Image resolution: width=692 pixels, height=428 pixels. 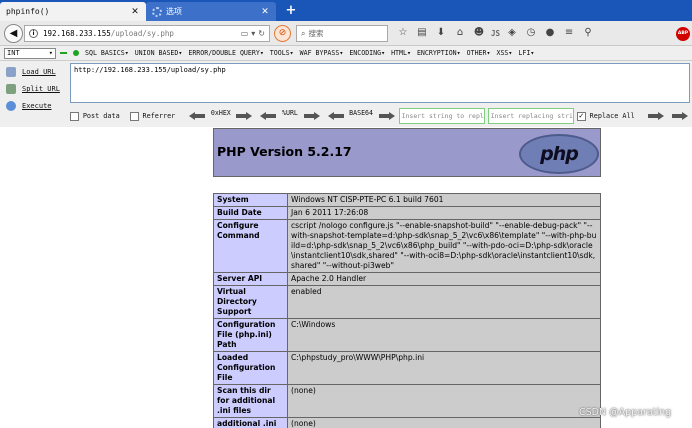 What do you see at coordinates (74, 116) in the screenshot?
I see `post-data-checkbox` at bounding box center [74, 116].